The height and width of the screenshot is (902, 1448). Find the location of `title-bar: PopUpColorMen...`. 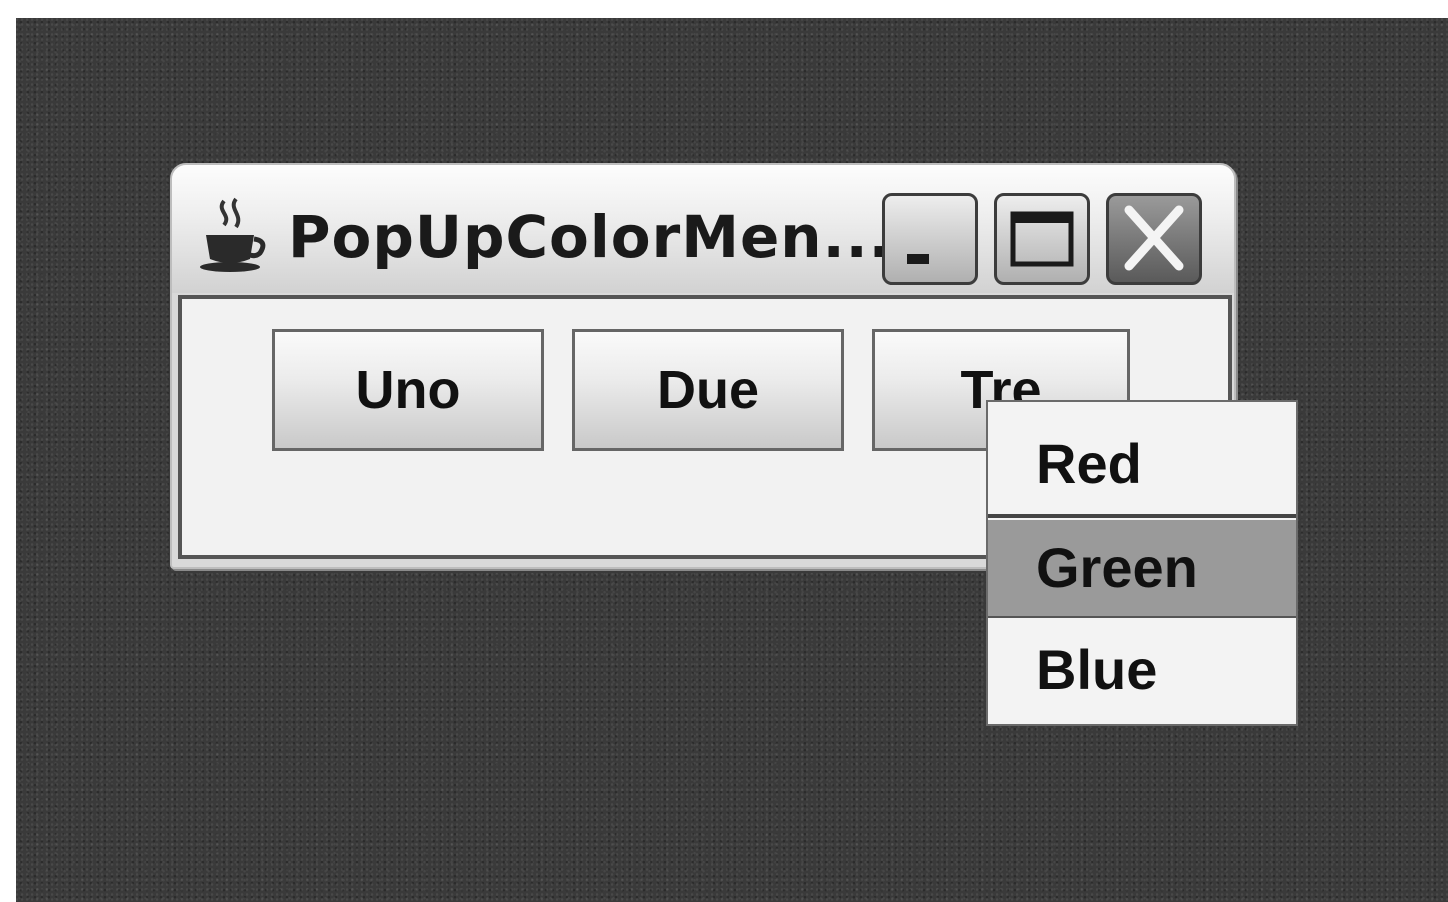

title-bar: PopUpColorMen... is located at coordinates (703, 229).